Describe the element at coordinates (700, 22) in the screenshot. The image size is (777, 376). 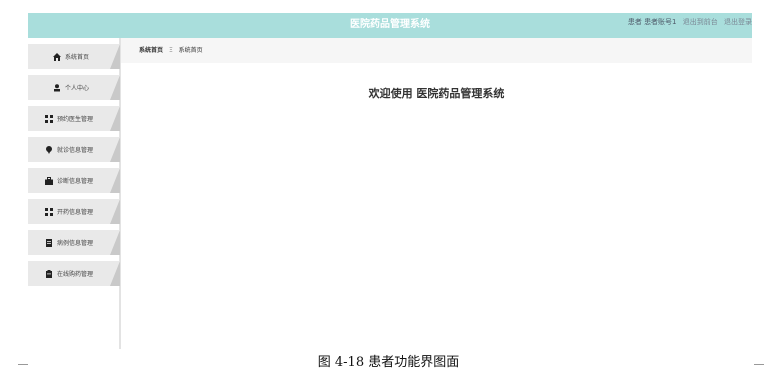
I see `exit-to-front-link: 退出到前台` at that location.